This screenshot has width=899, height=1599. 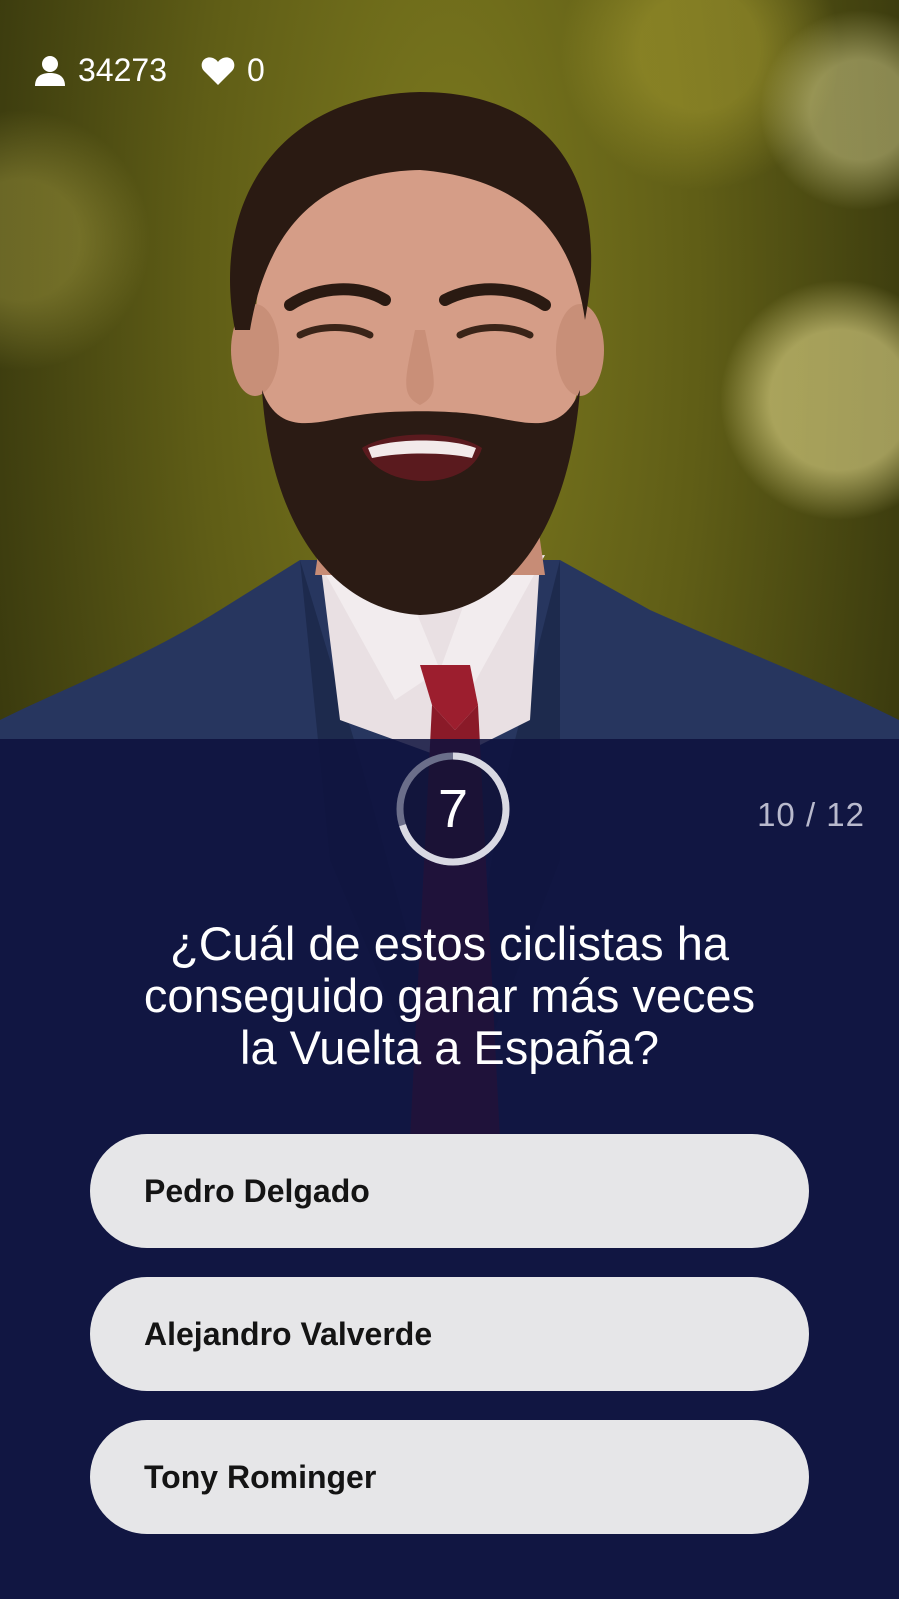 What do you see at coordinates (449, 1047) in the screenshot?
I see `question-line-3: la Vuelta a España?` at bounding box center [449, 1047].